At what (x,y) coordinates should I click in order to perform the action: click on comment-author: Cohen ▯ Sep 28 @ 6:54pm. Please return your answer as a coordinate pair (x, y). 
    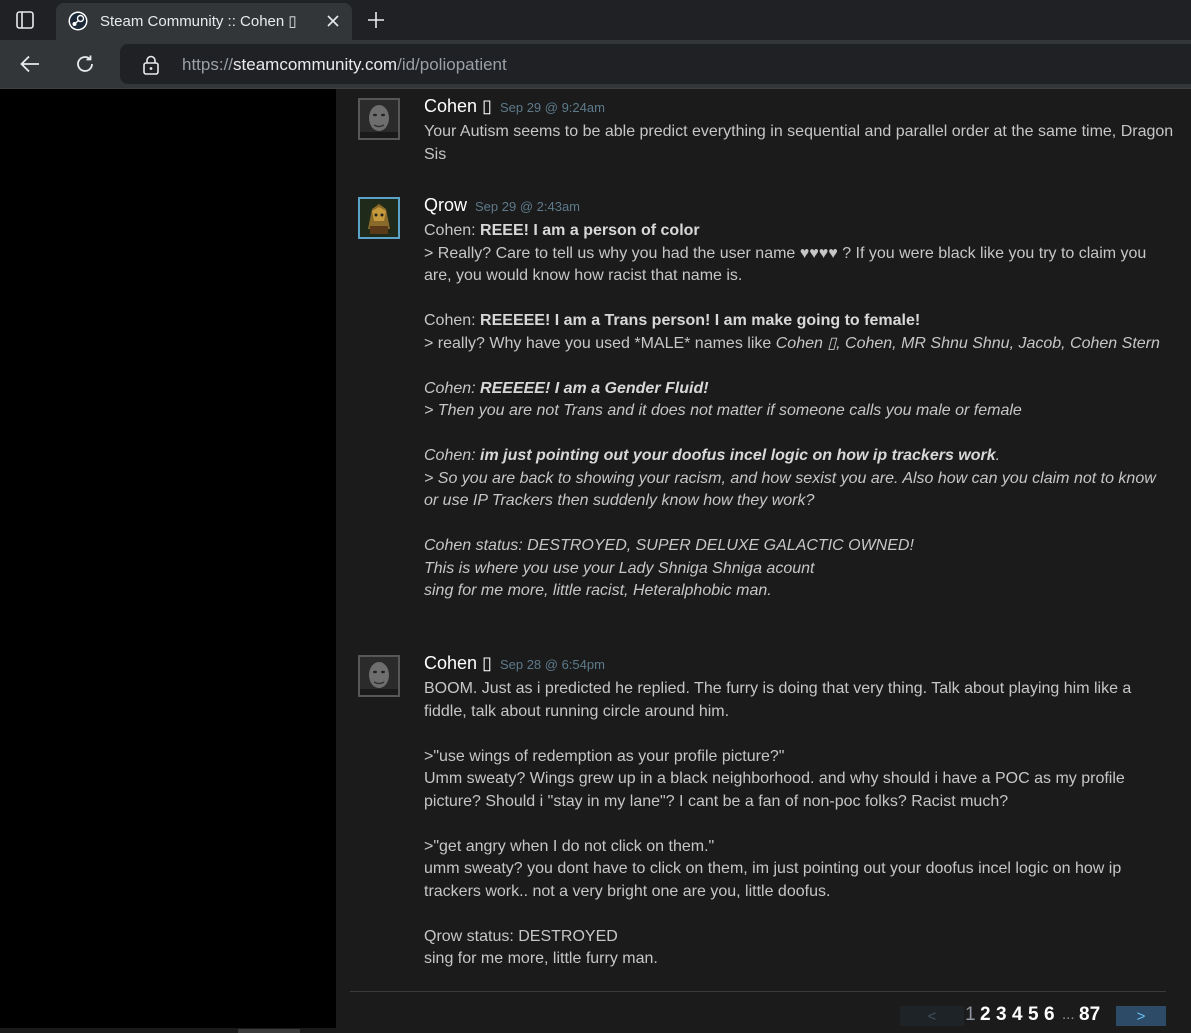
    Looking at the image, I should click on (514, 663).